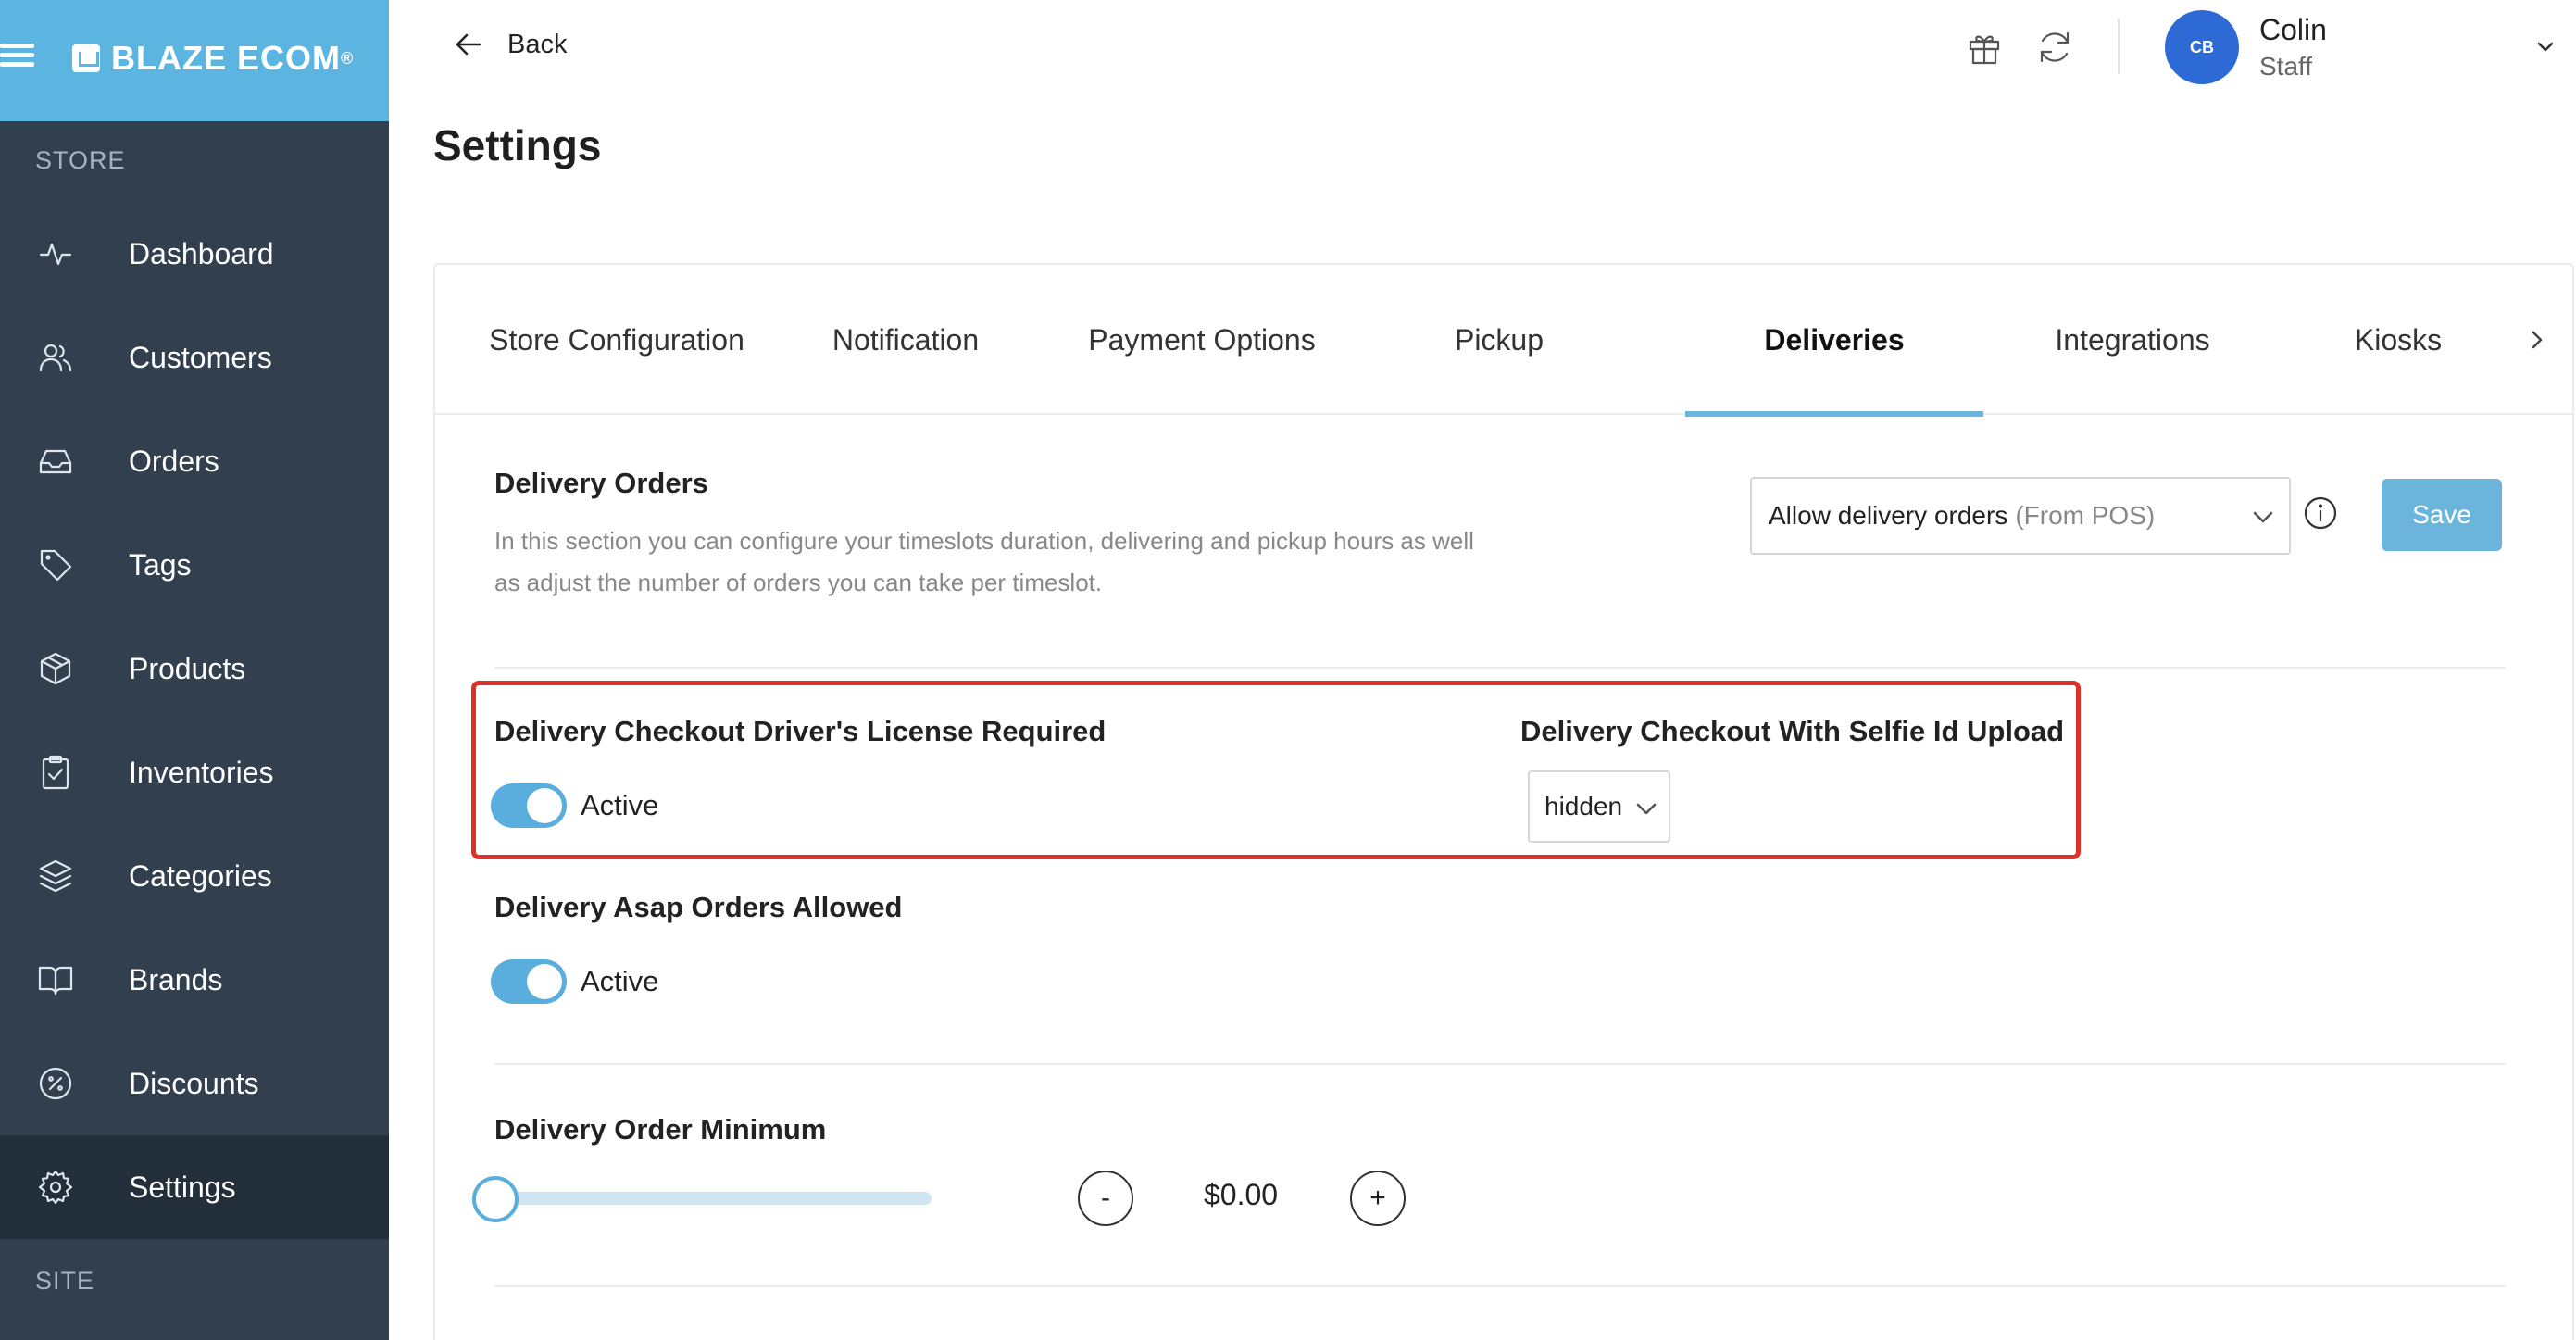  What do you see at coordinates (55, 668) in the screenshot?
I see `box-icon` at bounding box center [55, 668].